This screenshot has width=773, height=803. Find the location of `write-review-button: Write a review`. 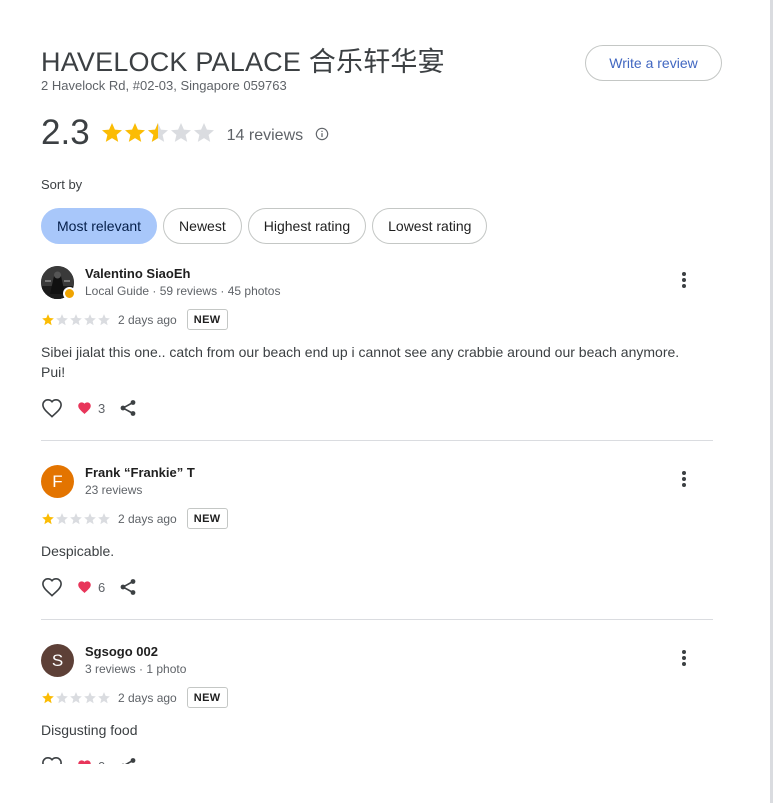

write-review-button: Write a review is located at coordinates (653, 63).